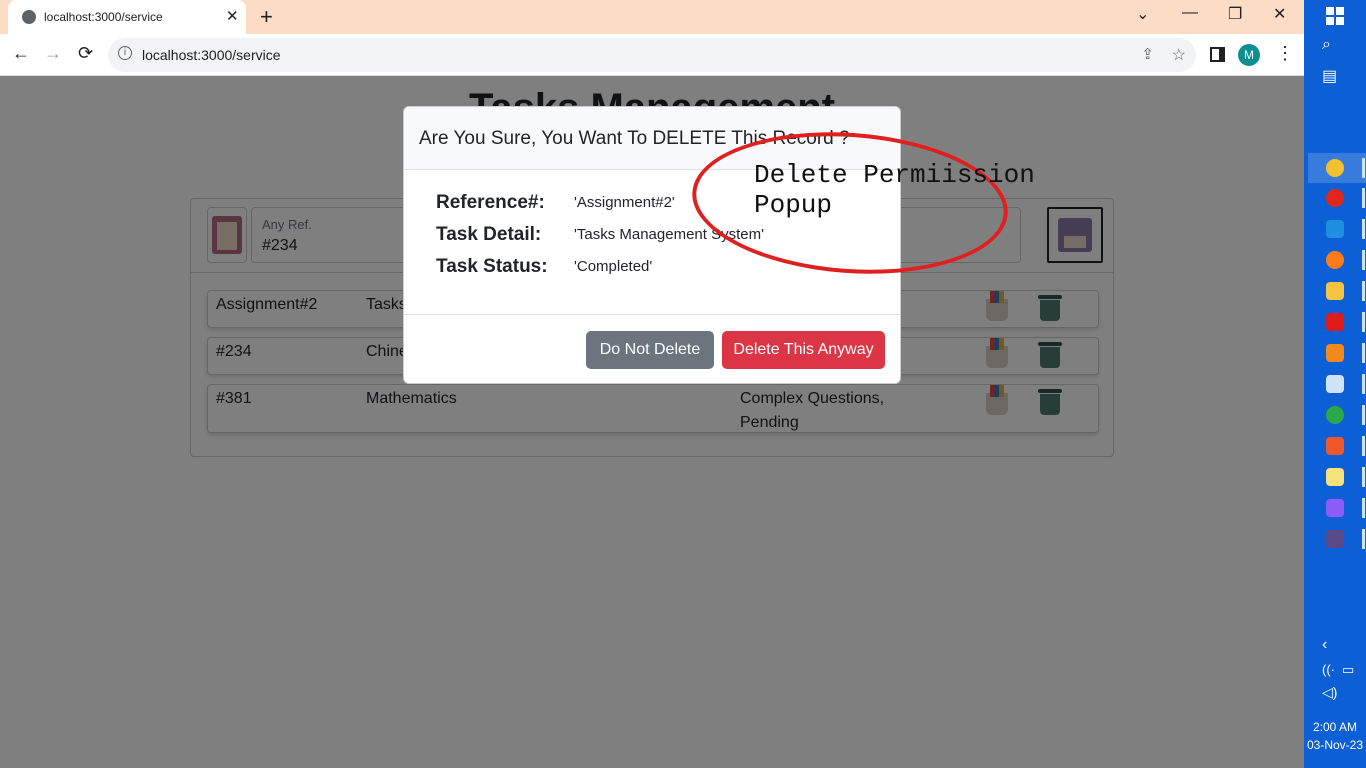  What do you see at coordinates (1348, 670) in the screenshot?
I see `battery-icon: ▭` at bounding box center [1348, 670].